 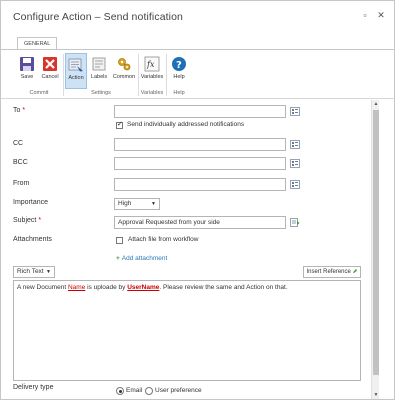 I want to click on to-label-text: To, so click(x=17, y=110).